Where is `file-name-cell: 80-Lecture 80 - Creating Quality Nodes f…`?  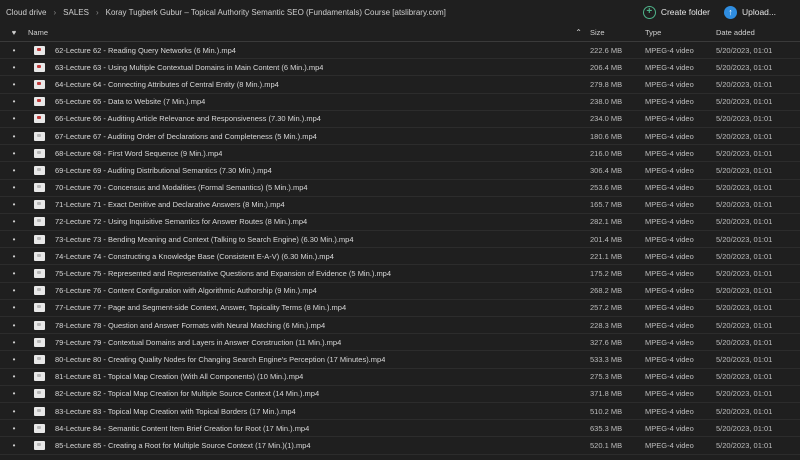 file-name-cell: 80-Lecture 80 - Creating Quality Nodes f… is located at coordinates (309, 359).